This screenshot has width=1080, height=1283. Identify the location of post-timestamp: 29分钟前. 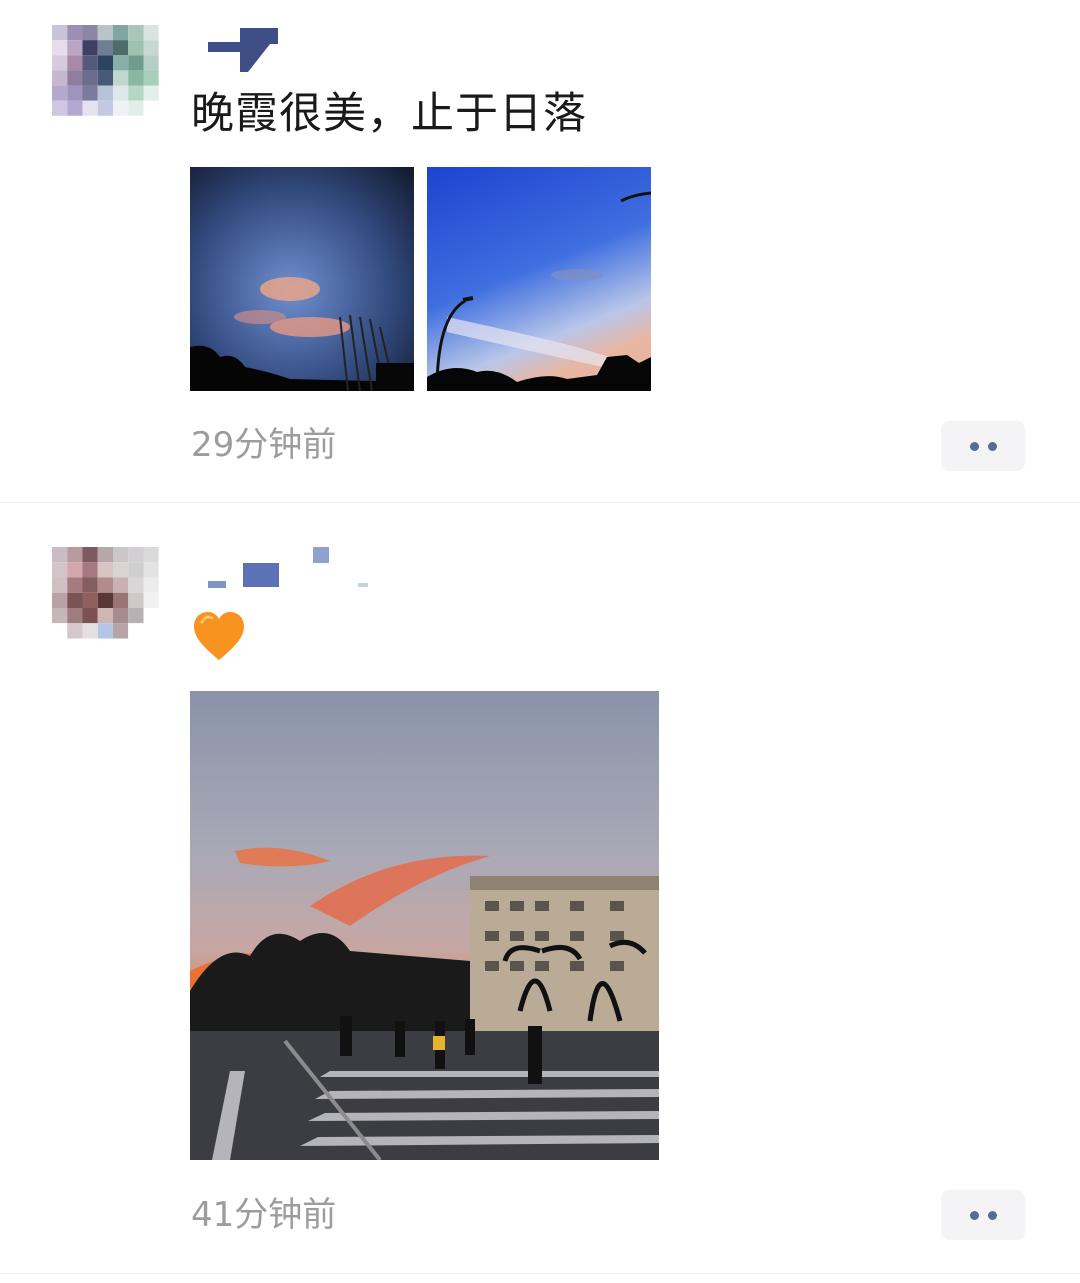
(264, 445).